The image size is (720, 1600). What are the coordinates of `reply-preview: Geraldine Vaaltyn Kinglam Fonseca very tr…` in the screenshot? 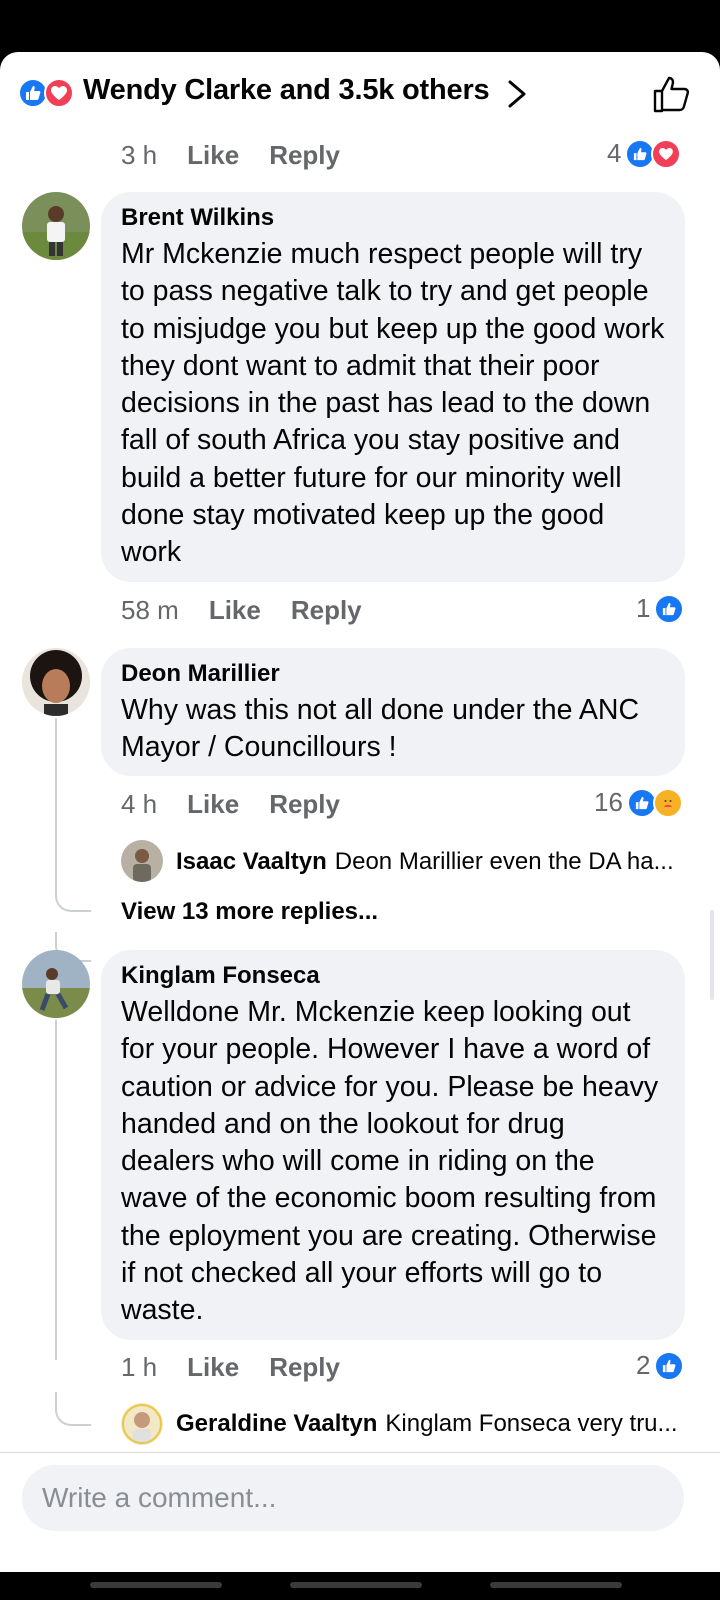 It's located at (432, 1424).